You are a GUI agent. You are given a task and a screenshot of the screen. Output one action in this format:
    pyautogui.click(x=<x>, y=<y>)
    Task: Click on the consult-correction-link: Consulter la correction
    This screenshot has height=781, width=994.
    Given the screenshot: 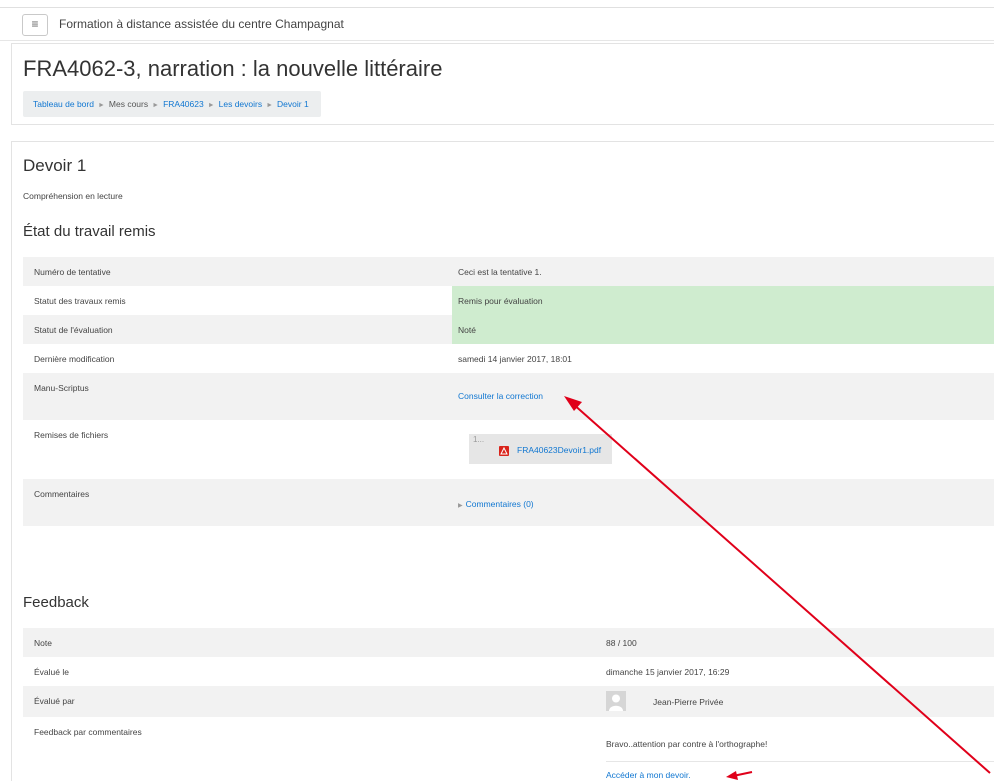 What is the action you would take?
    pyautogui.click(x=500, y=396)
    